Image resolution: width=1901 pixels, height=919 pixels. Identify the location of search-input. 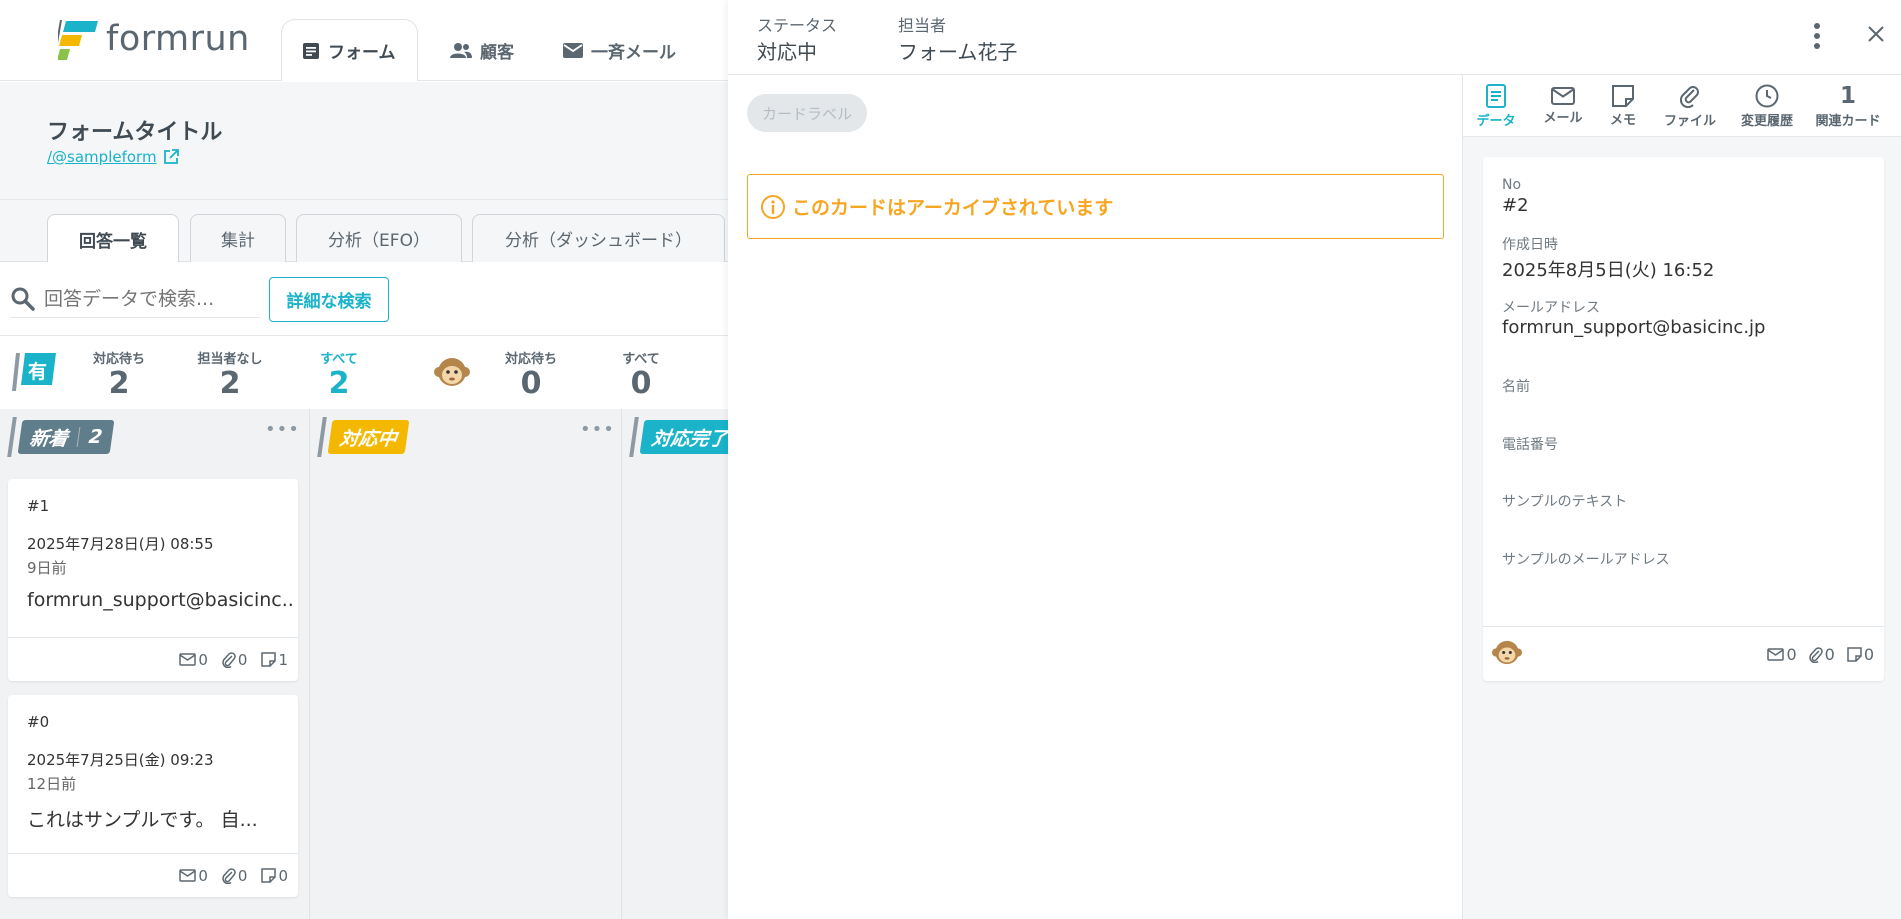
(149, 298).